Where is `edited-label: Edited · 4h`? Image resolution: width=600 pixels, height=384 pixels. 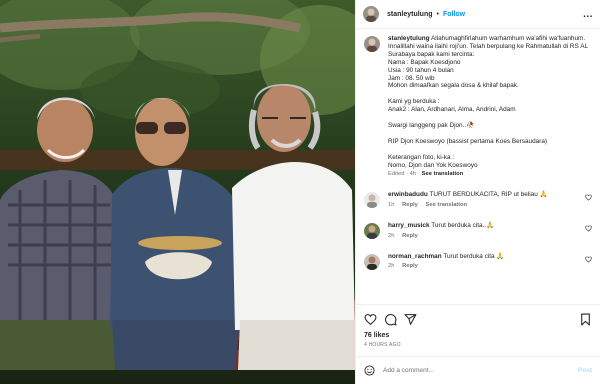
edited-label: Edited · 4h is located at coordinates (402, 174).